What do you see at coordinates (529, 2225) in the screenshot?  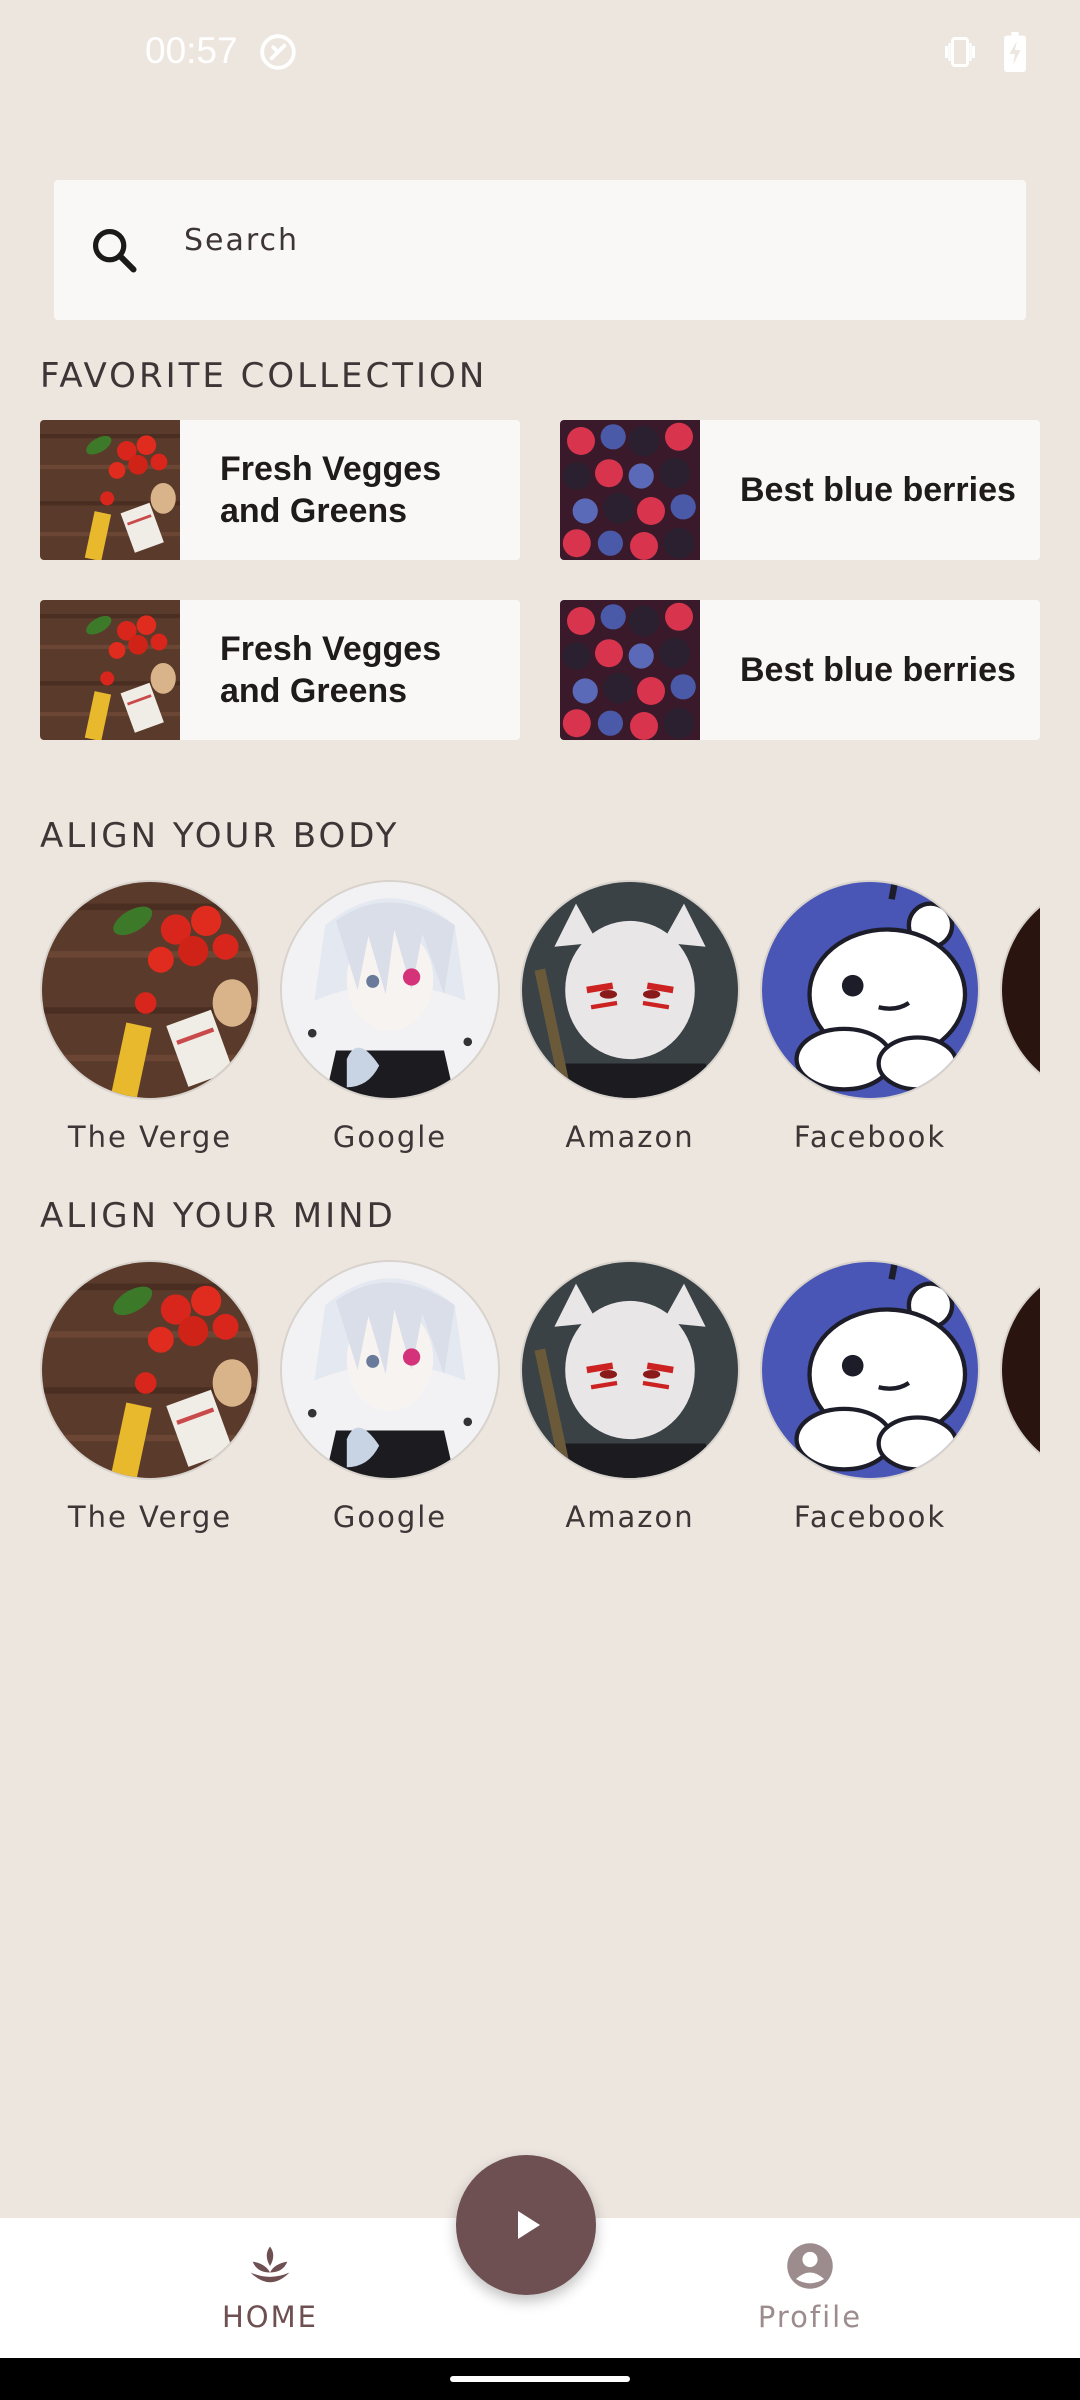 I see `play-icon` at bounding box center [529, 2225].